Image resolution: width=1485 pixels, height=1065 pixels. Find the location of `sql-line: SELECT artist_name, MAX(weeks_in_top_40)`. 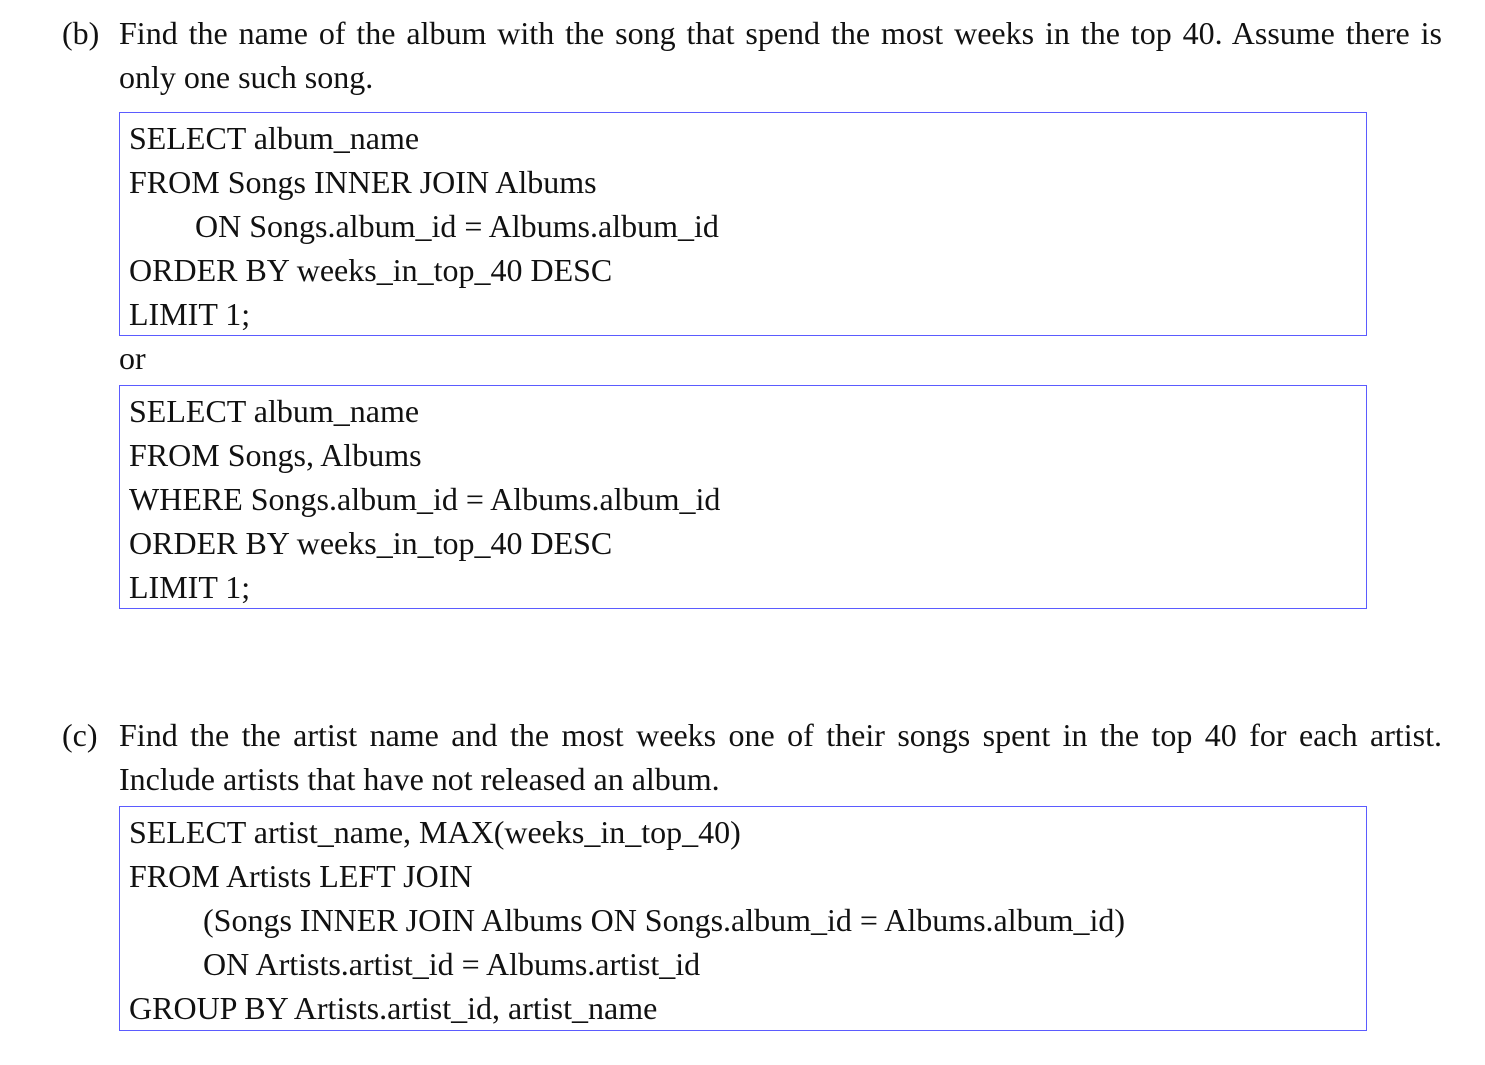

sql-line: SELECT artist_name, MAX(weeks_in_top_40) is located at coordinates (435, 832).